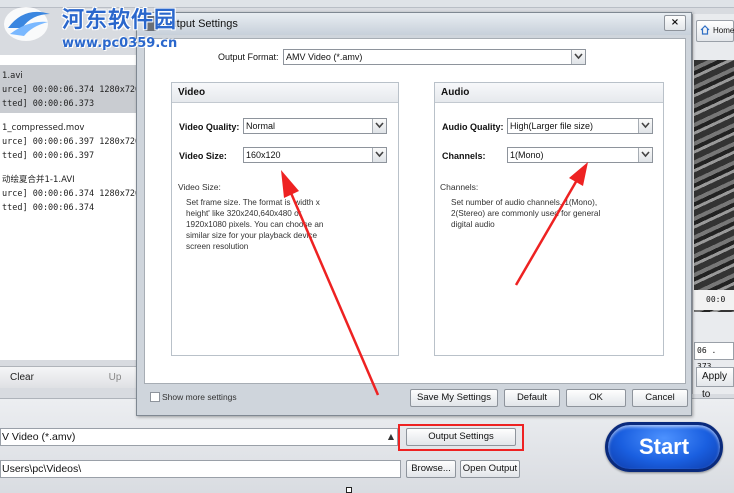 The width and height of the screenshot is (734, 493). I want to click on channels-combo: 1(Mono), so click(580, 155).